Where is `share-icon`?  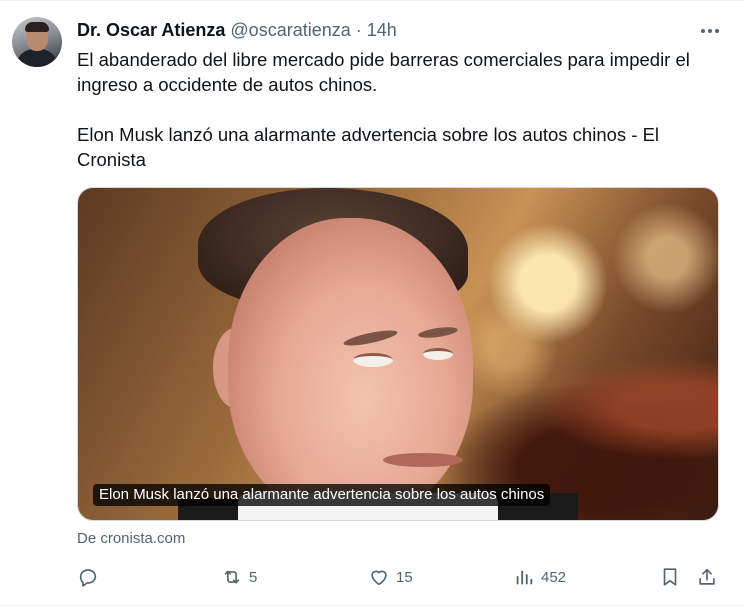 share-icon is located at coordinates (707, 576).